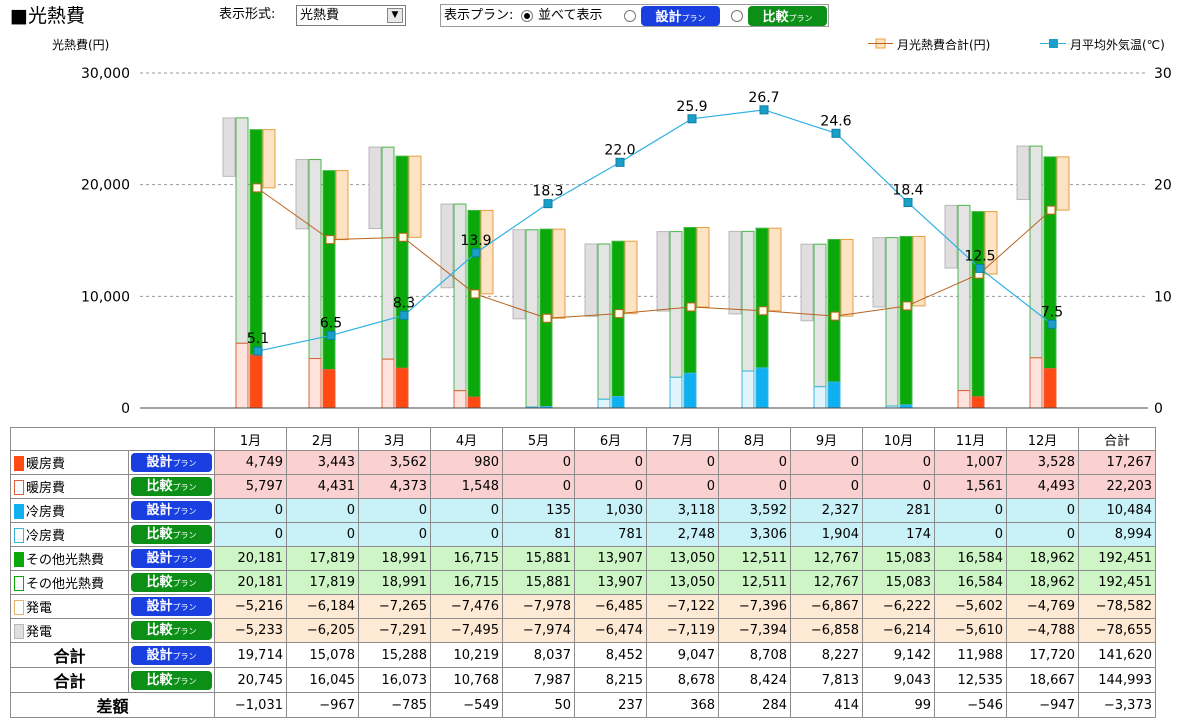 The image size is (1200, 725). What do you see at coordinates (1158, 409) in the screenshot?
I see `y2-tick-label: 0` at bounding box center [1158, 409].